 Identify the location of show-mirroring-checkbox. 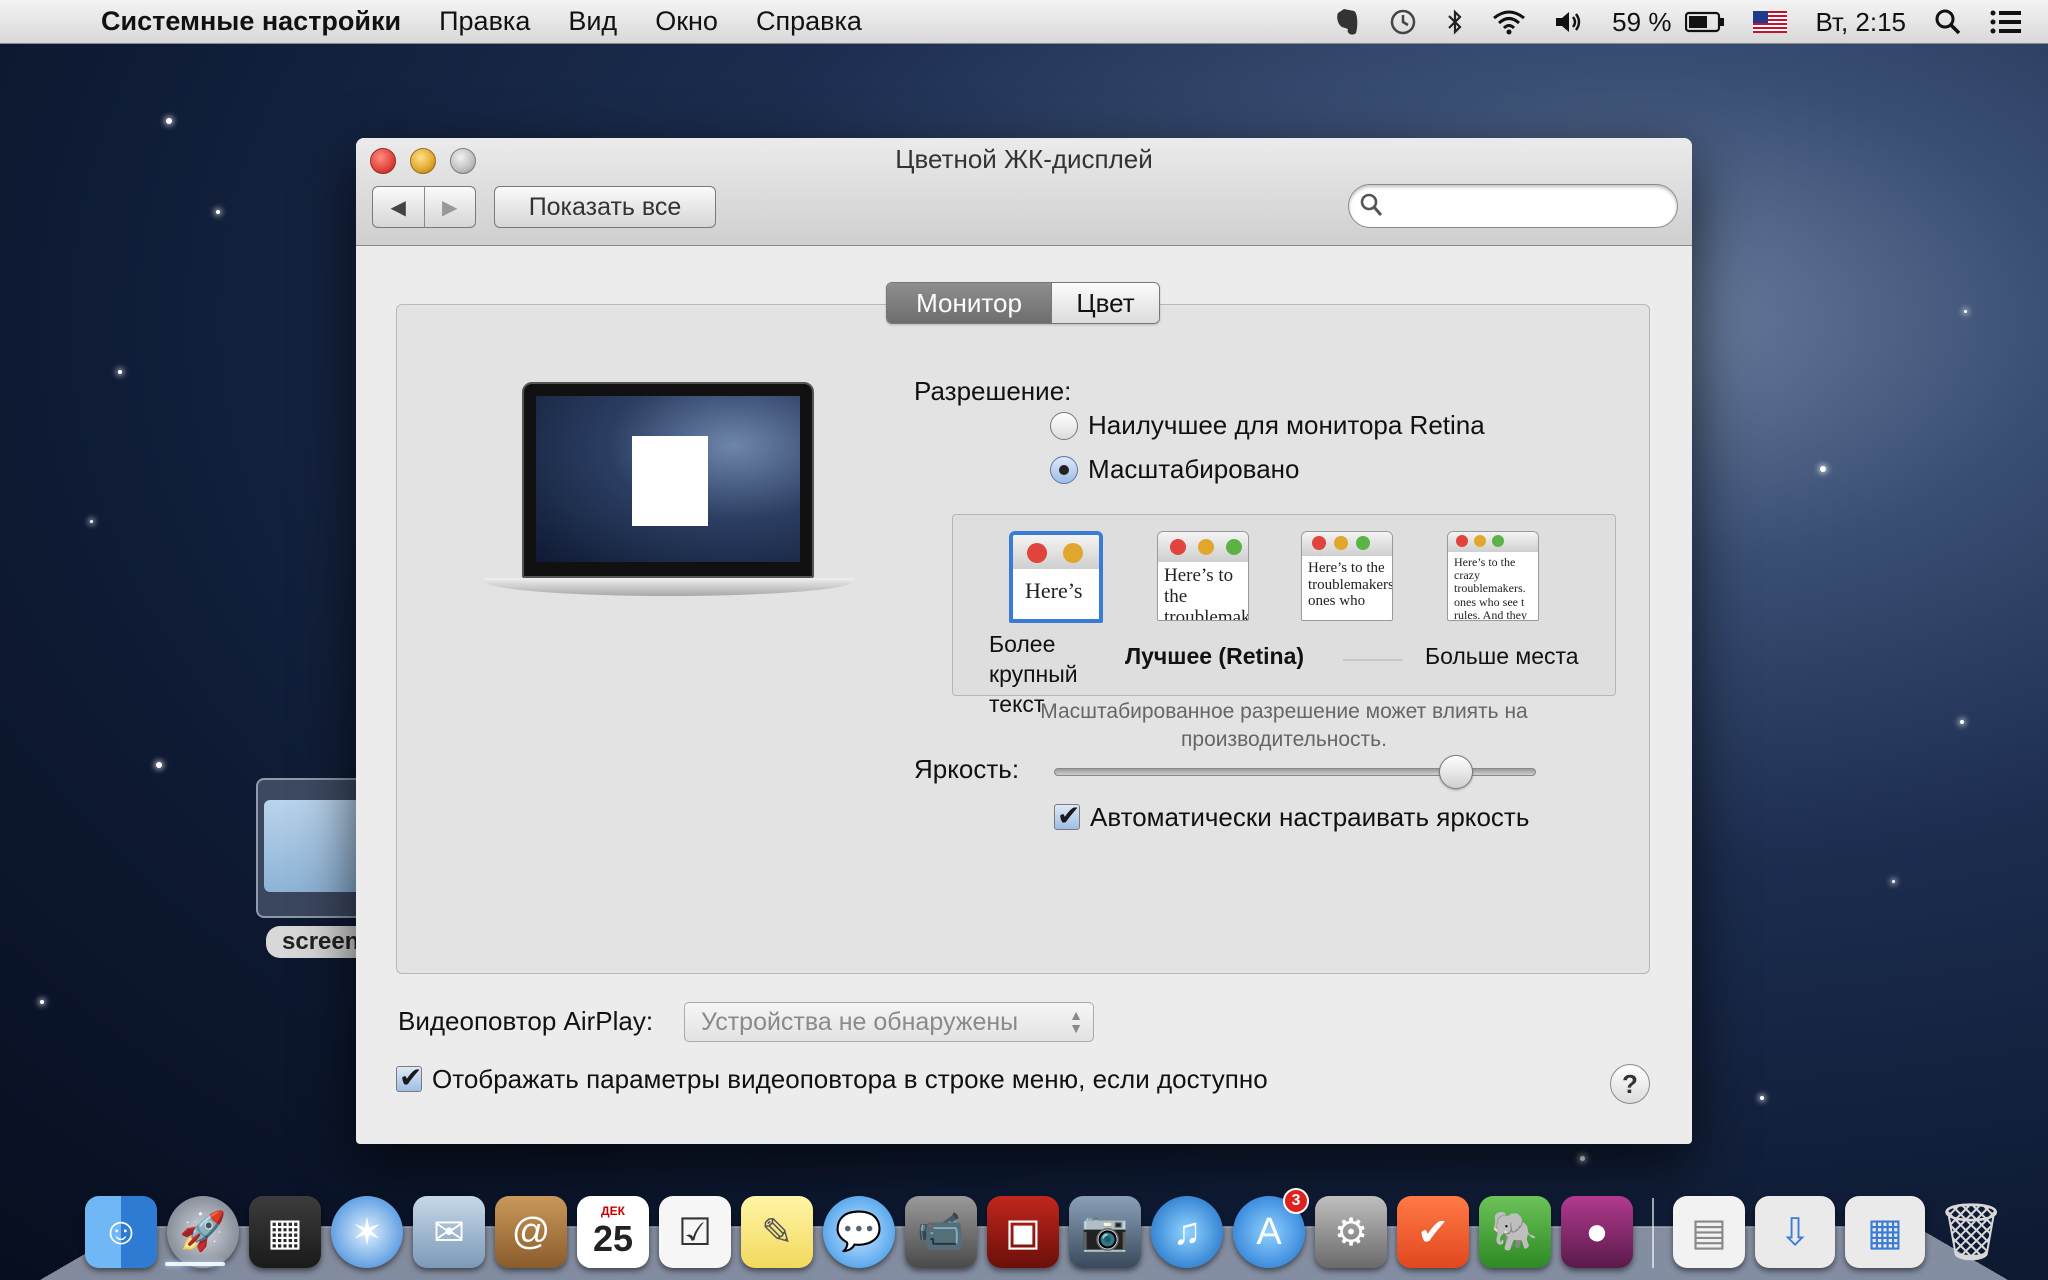
(409, 1077).